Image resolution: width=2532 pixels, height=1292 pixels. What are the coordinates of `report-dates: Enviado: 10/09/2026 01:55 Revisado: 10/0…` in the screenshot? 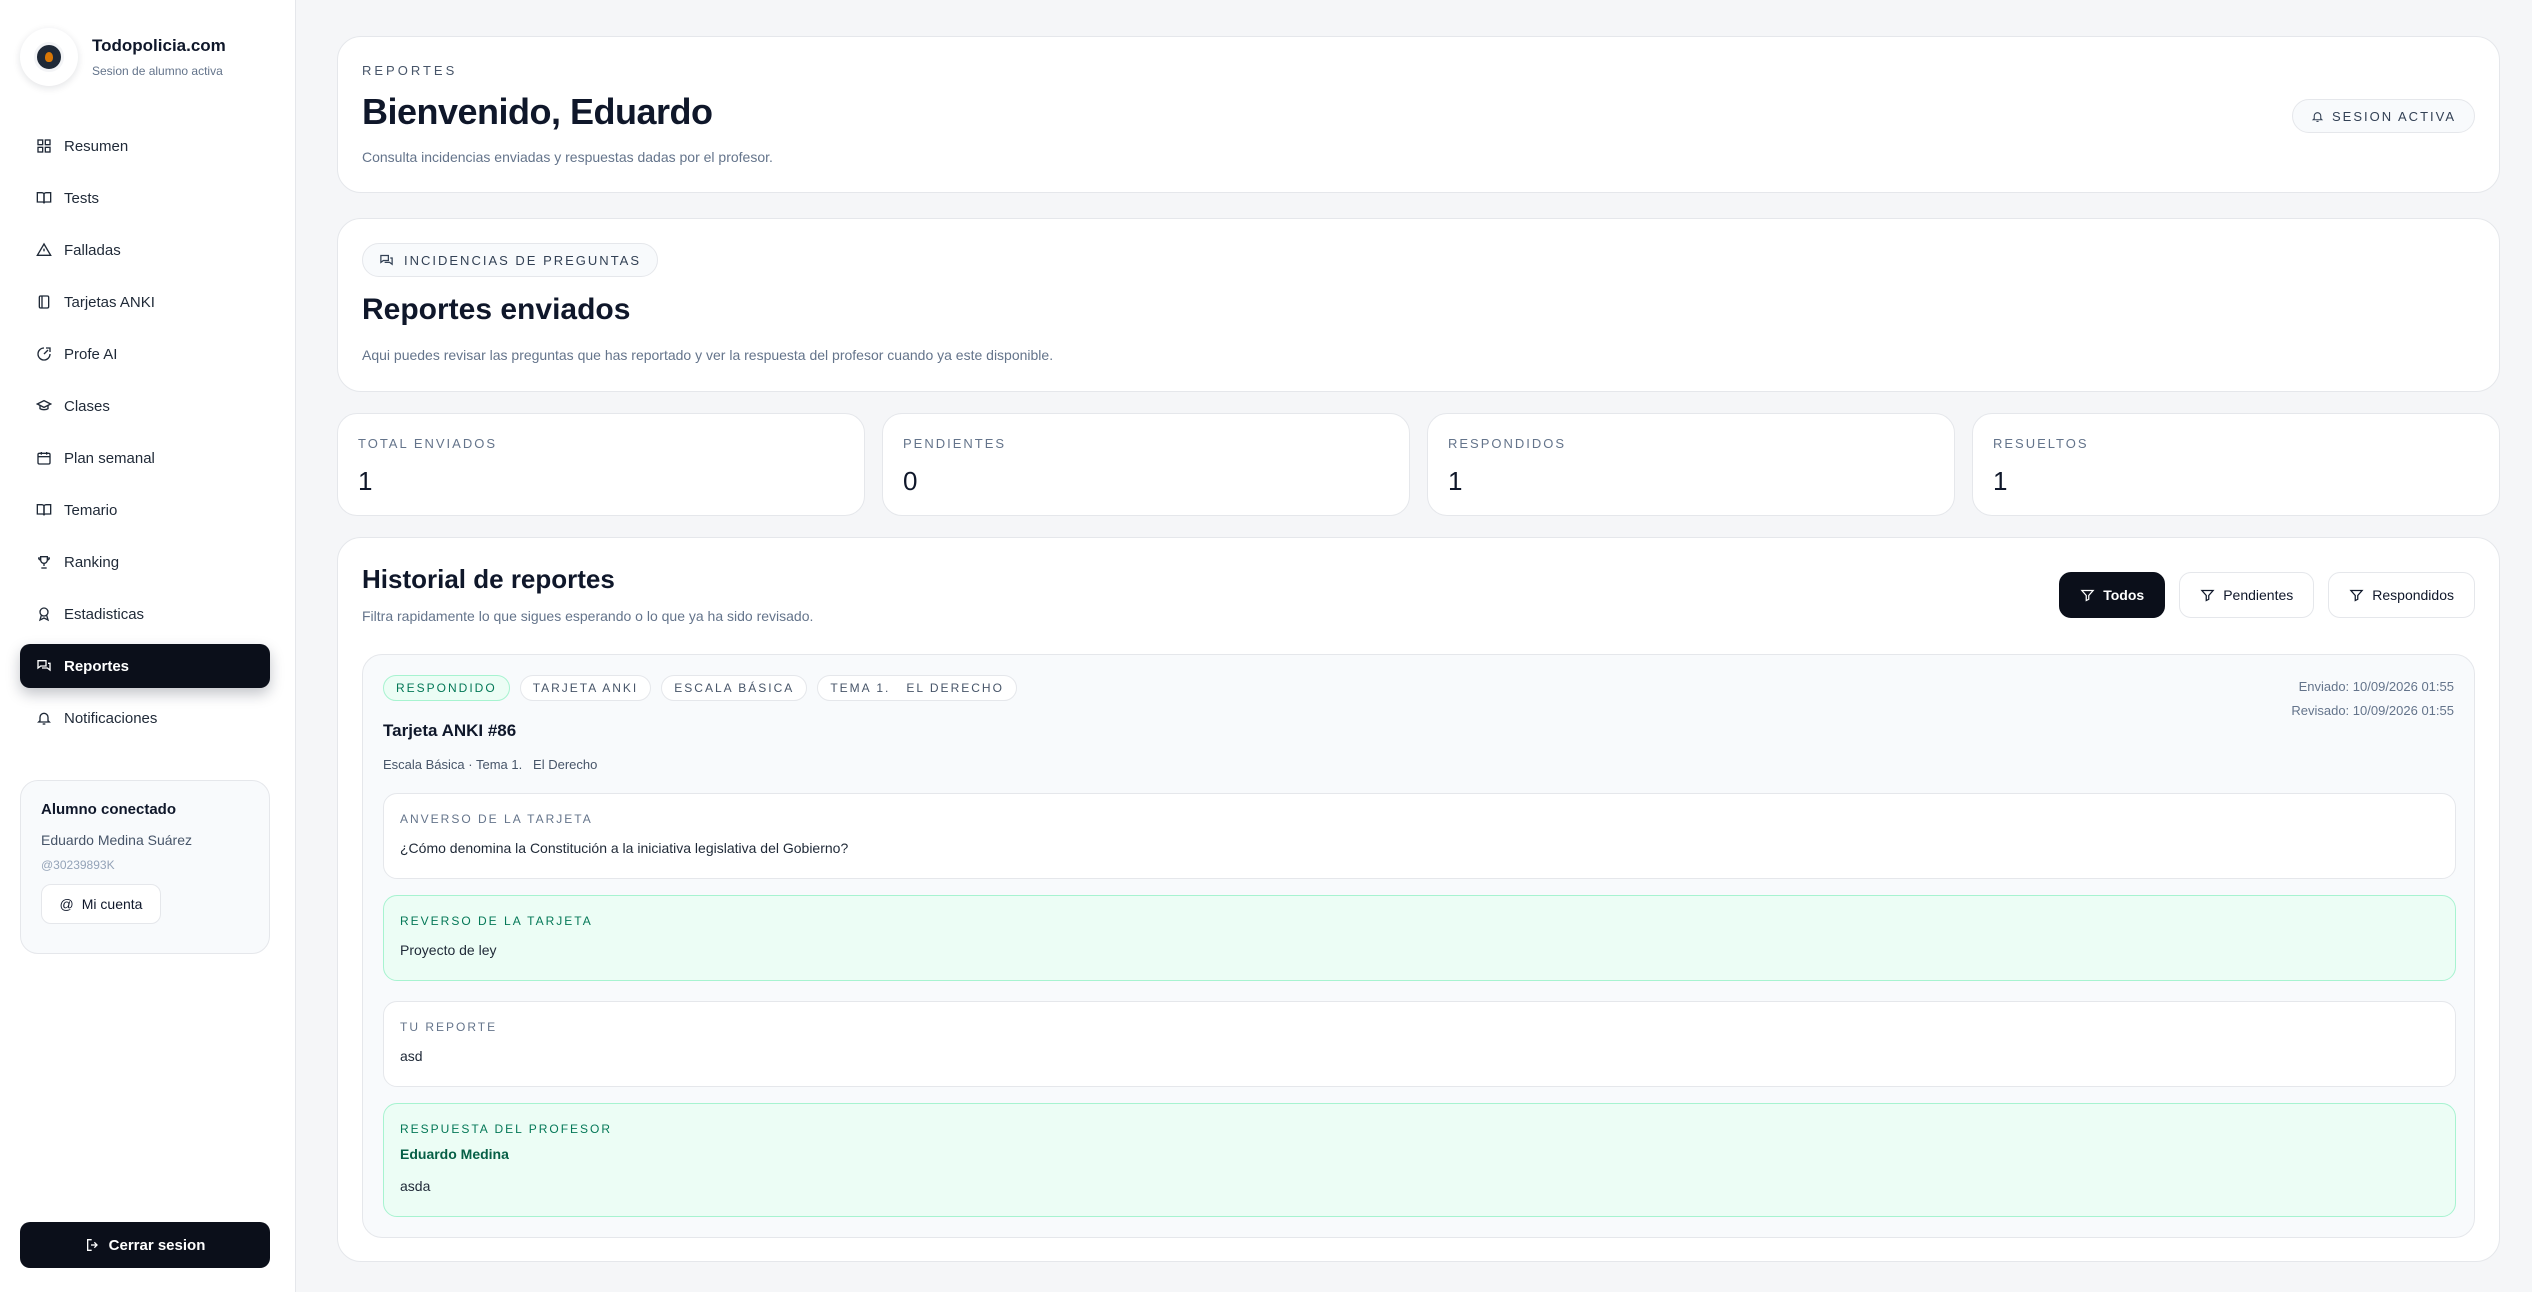 It's located at (2372, 699).